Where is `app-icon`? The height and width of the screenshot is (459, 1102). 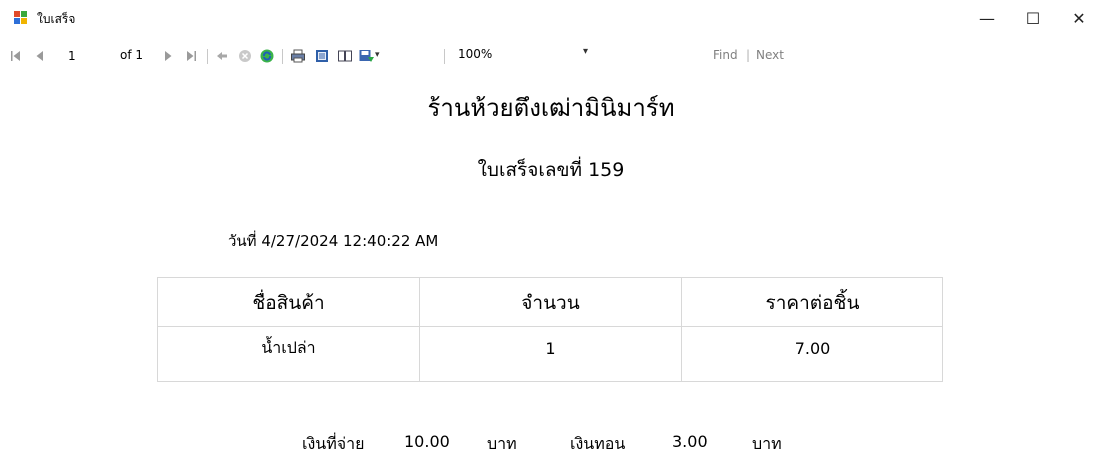 app-icon is located at coordinates (21, 18).